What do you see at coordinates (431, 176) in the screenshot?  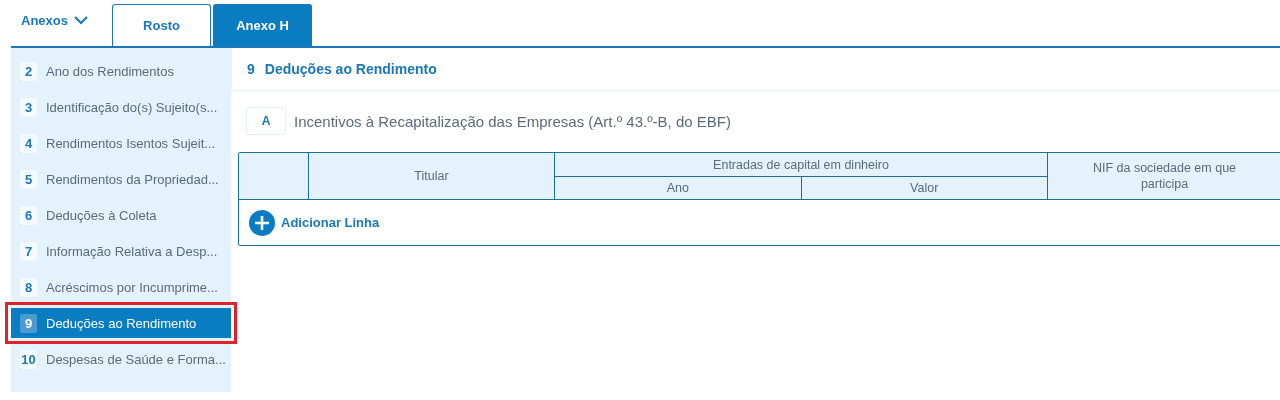 I see `column-header: Titular` at bounding box center [431, 176].